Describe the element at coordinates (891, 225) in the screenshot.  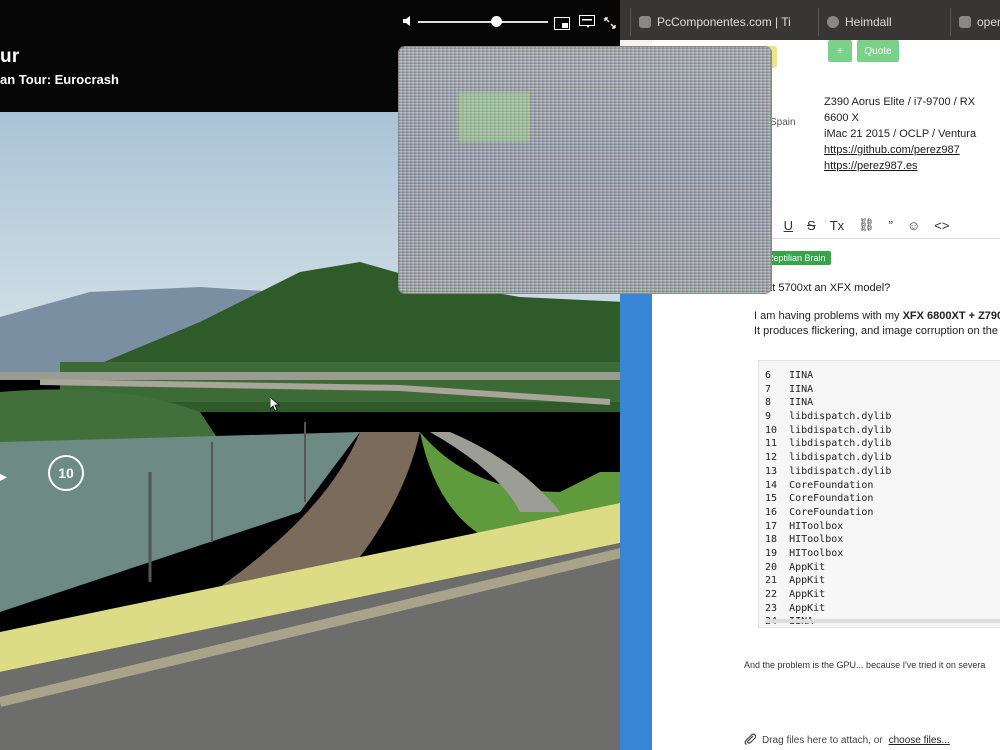
I see `quote-icon: ”` at that location.